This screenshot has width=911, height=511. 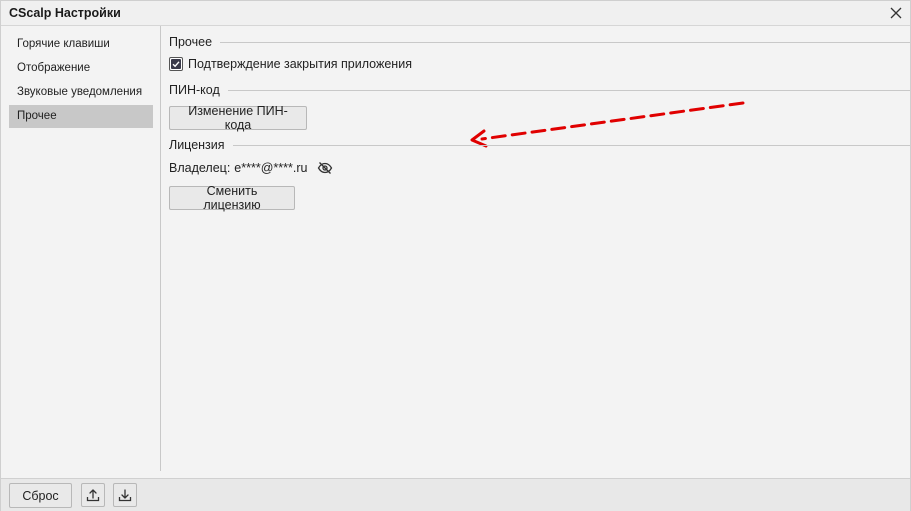 I want to click on section-misc-title: Прочее, so click(x=191, y=42).